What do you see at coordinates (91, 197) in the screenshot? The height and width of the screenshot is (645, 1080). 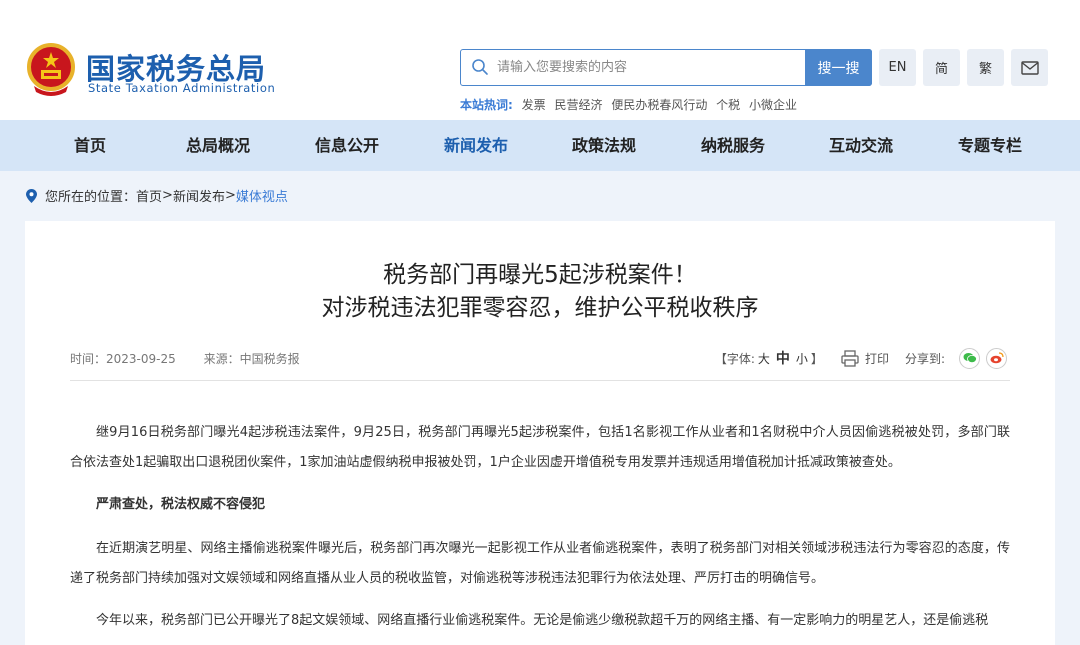 I see `breadcrumb-label: 您所在的位置：` at bounding box center [91, 197].